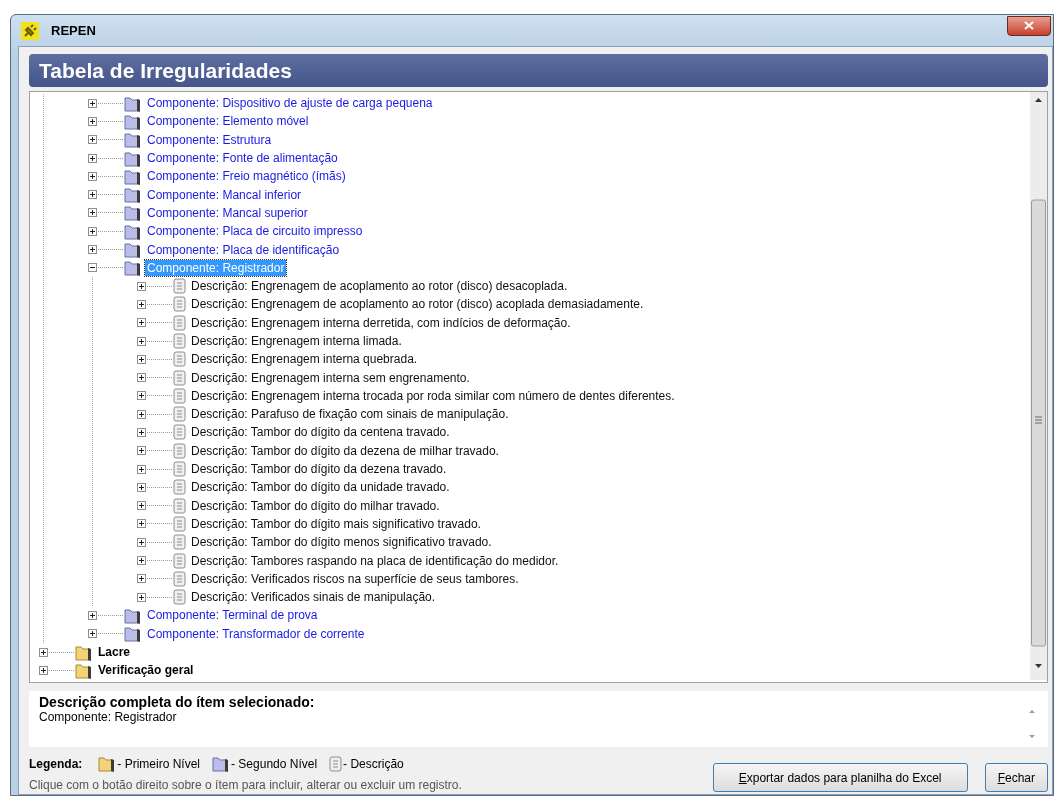 This screenshot has width=1054, height=796. What do you see at coordinates (108, 717) in the screenshot?
I see `detail-text: Componente: Registrador` at bounding box center [108, 717].